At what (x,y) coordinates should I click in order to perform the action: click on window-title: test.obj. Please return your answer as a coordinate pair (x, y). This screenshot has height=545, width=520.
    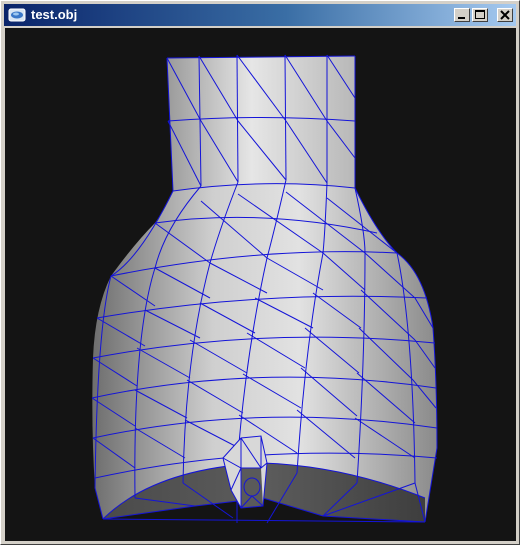
    Looking at the image, I should click on (54, 14).